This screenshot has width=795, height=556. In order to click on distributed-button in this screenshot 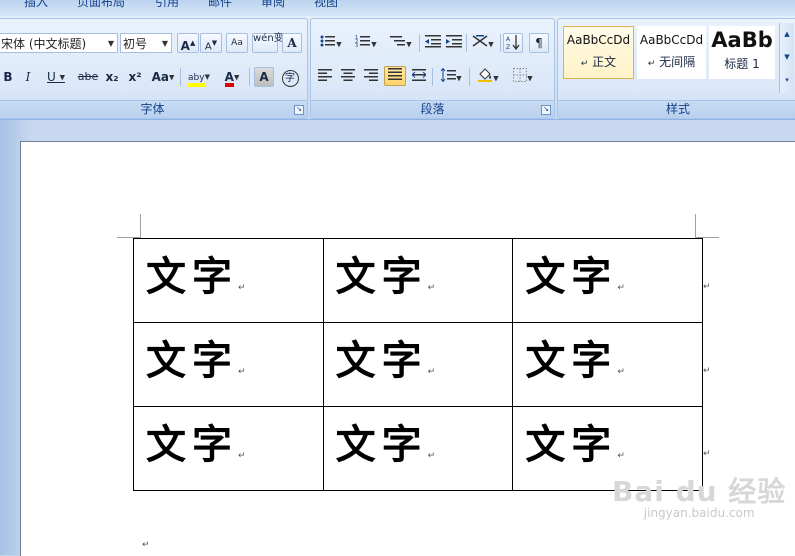, I will do `click(419, 77)`.